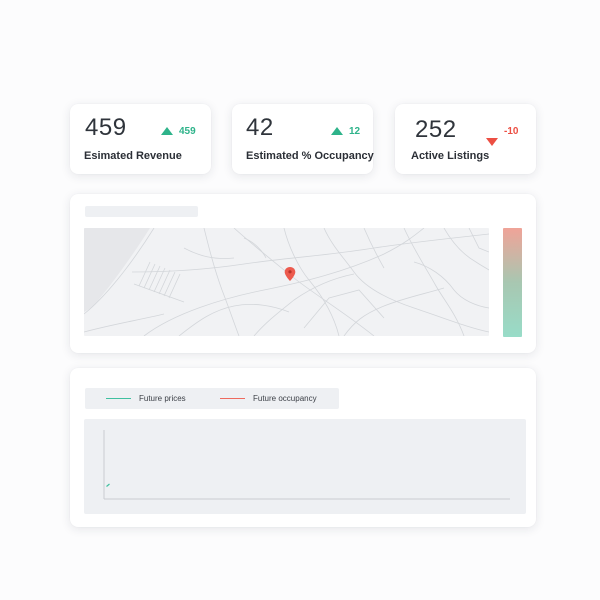 Image resolution: width=600 pixels, height=600 pixels. I want to click on kpi-delta-value: 459, so click(187, 131).